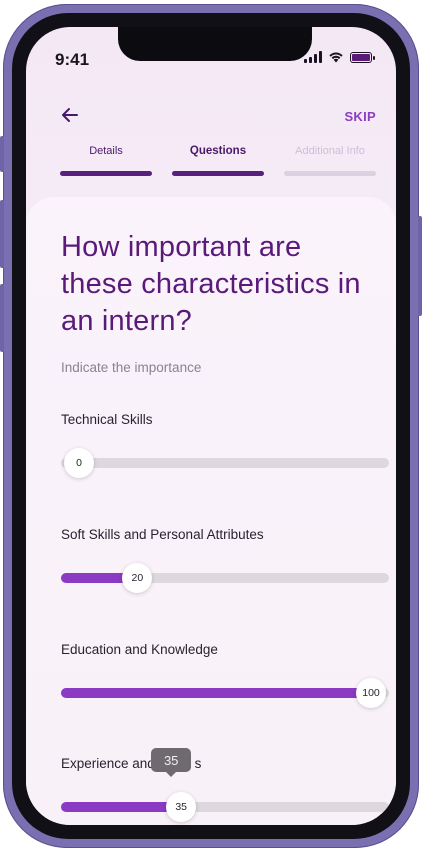 The image size is (426, 852). I want to click on progress-steps: Details Questions Additional Info, so click(218, 160).